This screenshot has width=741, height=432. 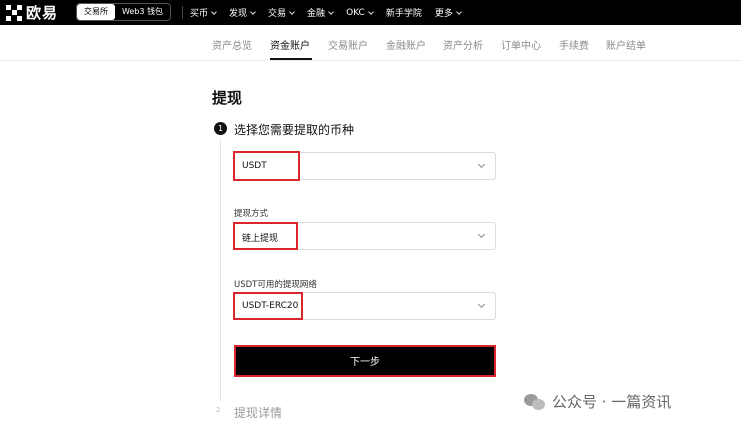 What do you see at coordinates (406, 44) in the screenshot?
I see `subnav-finance-account: 金融账户` at bounding box center [406, 44].